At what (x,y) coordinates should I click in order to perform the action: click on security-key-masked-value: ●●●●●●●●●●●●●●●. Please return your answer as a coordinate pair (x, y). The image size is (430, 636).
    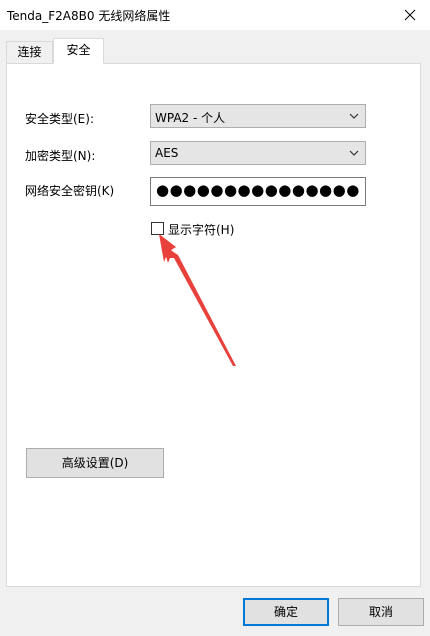
    Looking at the image, I should click on (258, 190).